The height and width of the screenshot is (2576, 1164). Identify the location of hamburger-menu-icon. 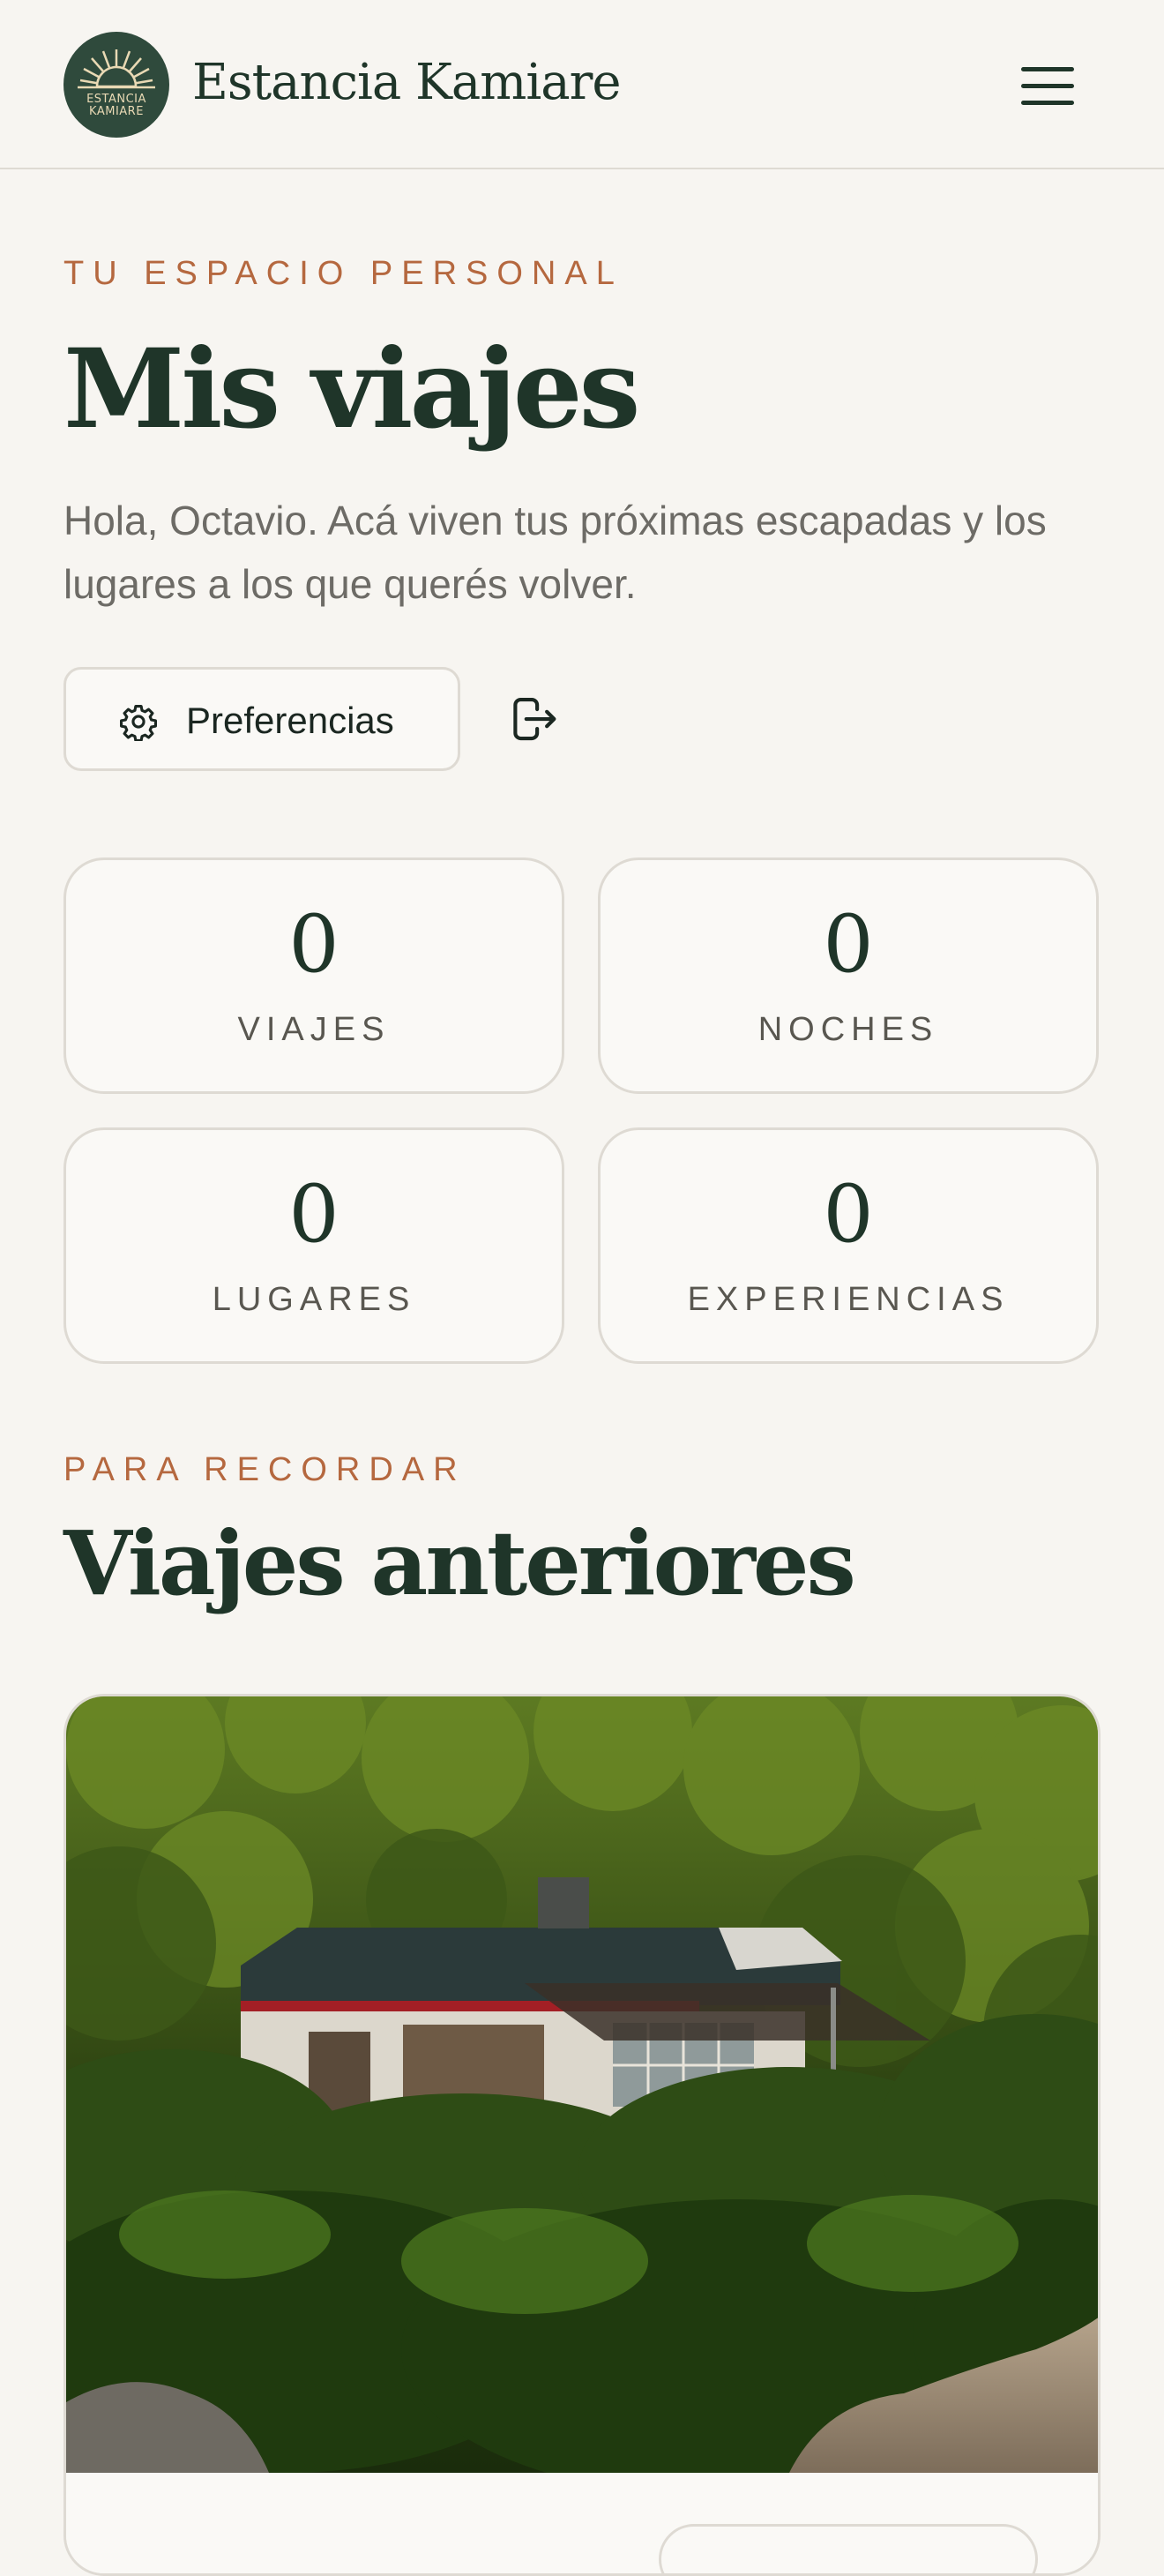
(1047, 69).